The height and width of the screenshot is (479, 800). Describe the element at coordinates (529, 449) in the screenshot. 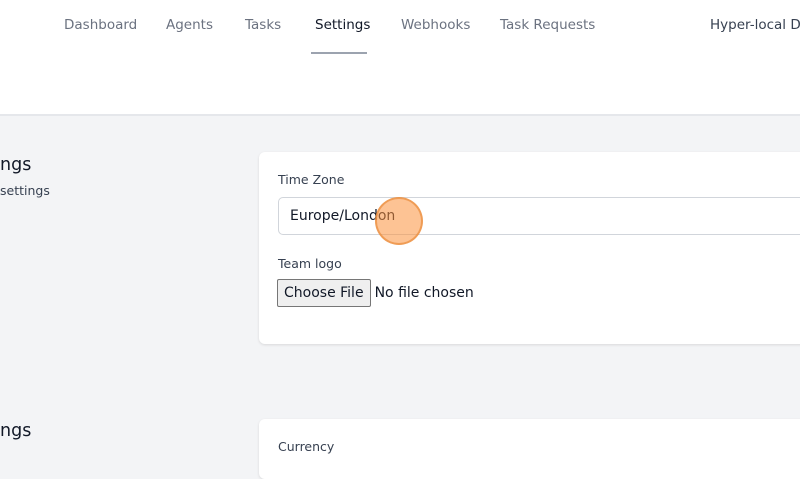

I see `second-settings-card: Currency` at that location.